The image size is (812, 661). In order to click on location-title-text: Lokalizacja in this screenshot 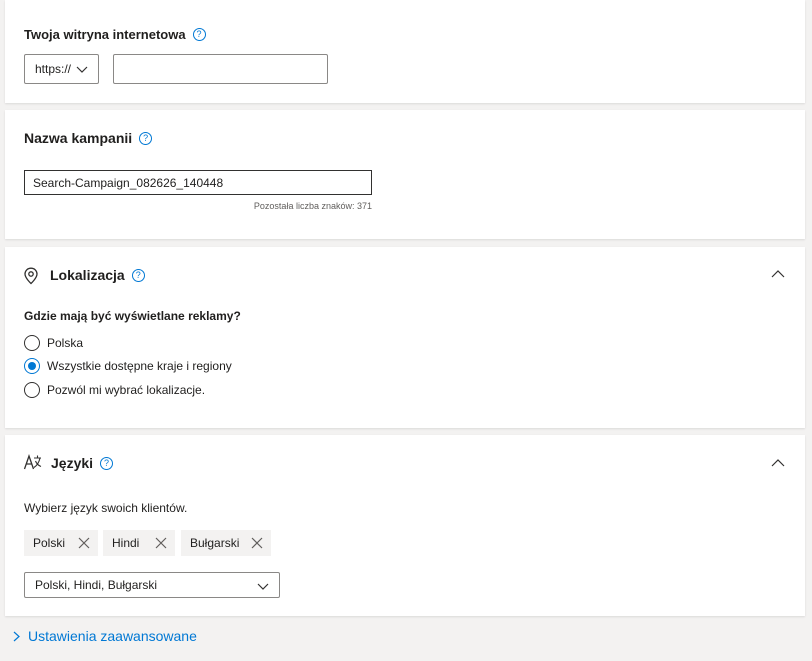, I will do `click(87, 275)`.